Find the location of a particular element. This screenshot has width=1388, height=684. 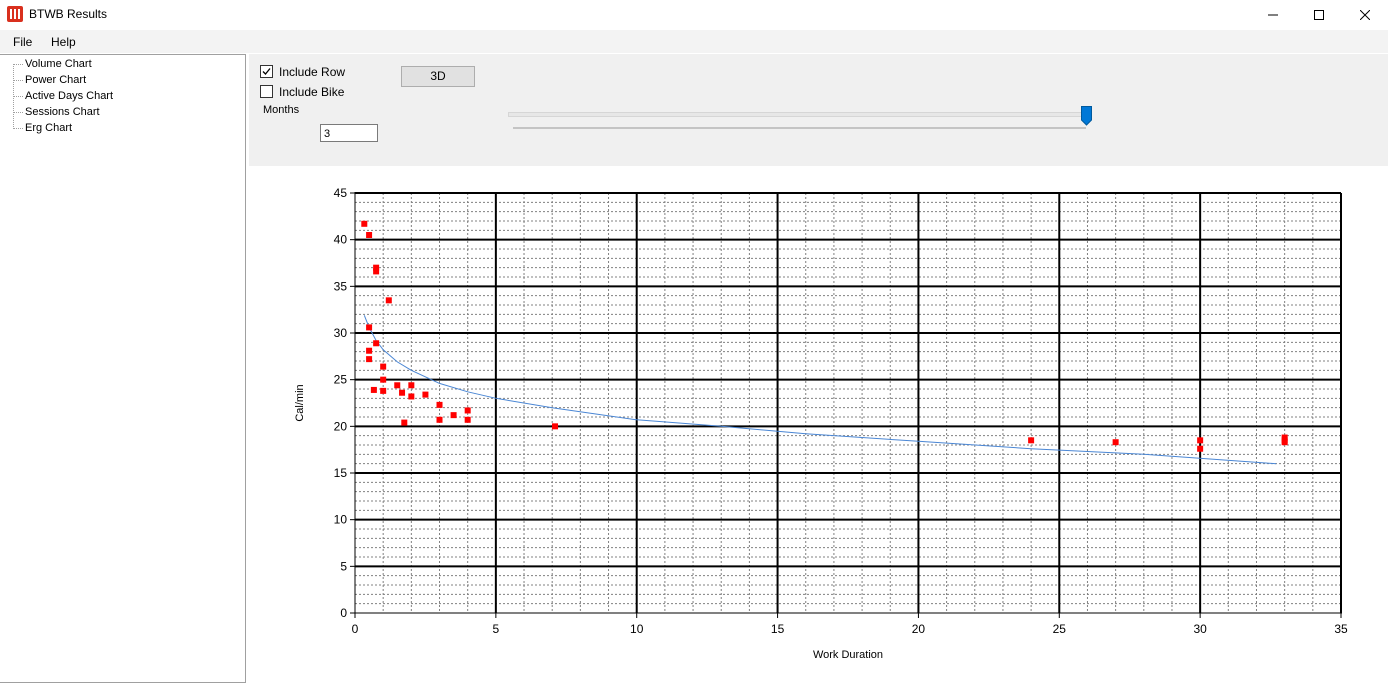

include-row-checkbox is located at coordinates (266, 71).